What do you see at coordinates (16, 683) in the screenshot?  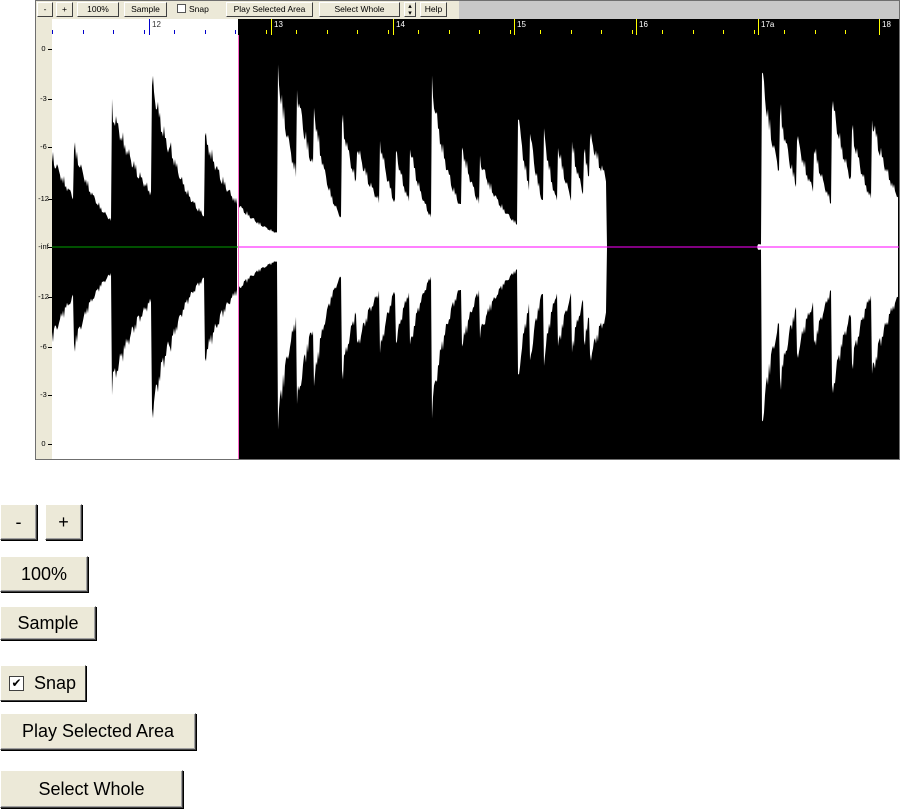 I see `checkmark-icon: ✔` at bounding box center [16, 683].